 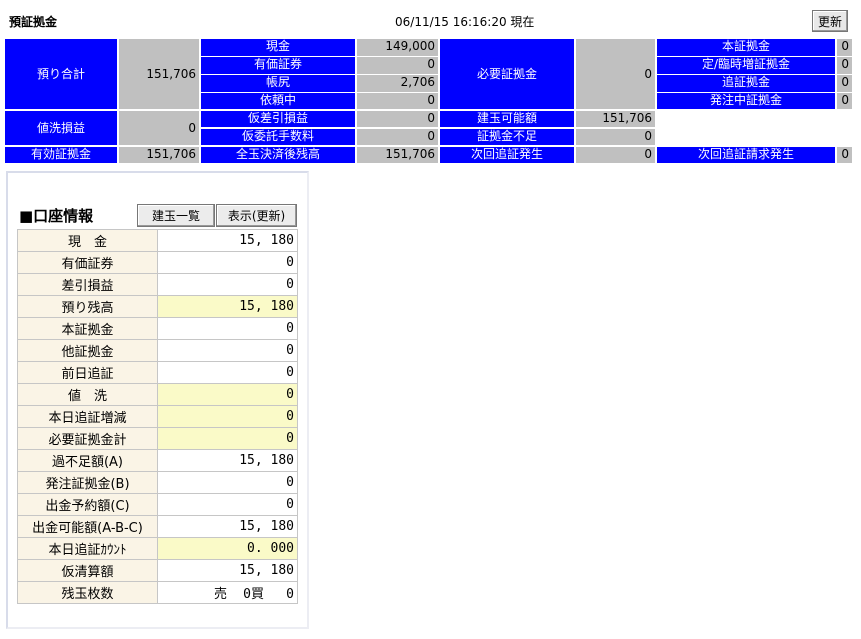 What do you see at coordinates (844, 101) in the screenshot?
I see `hatchu-value: 0` at bounding box center [844, 101].